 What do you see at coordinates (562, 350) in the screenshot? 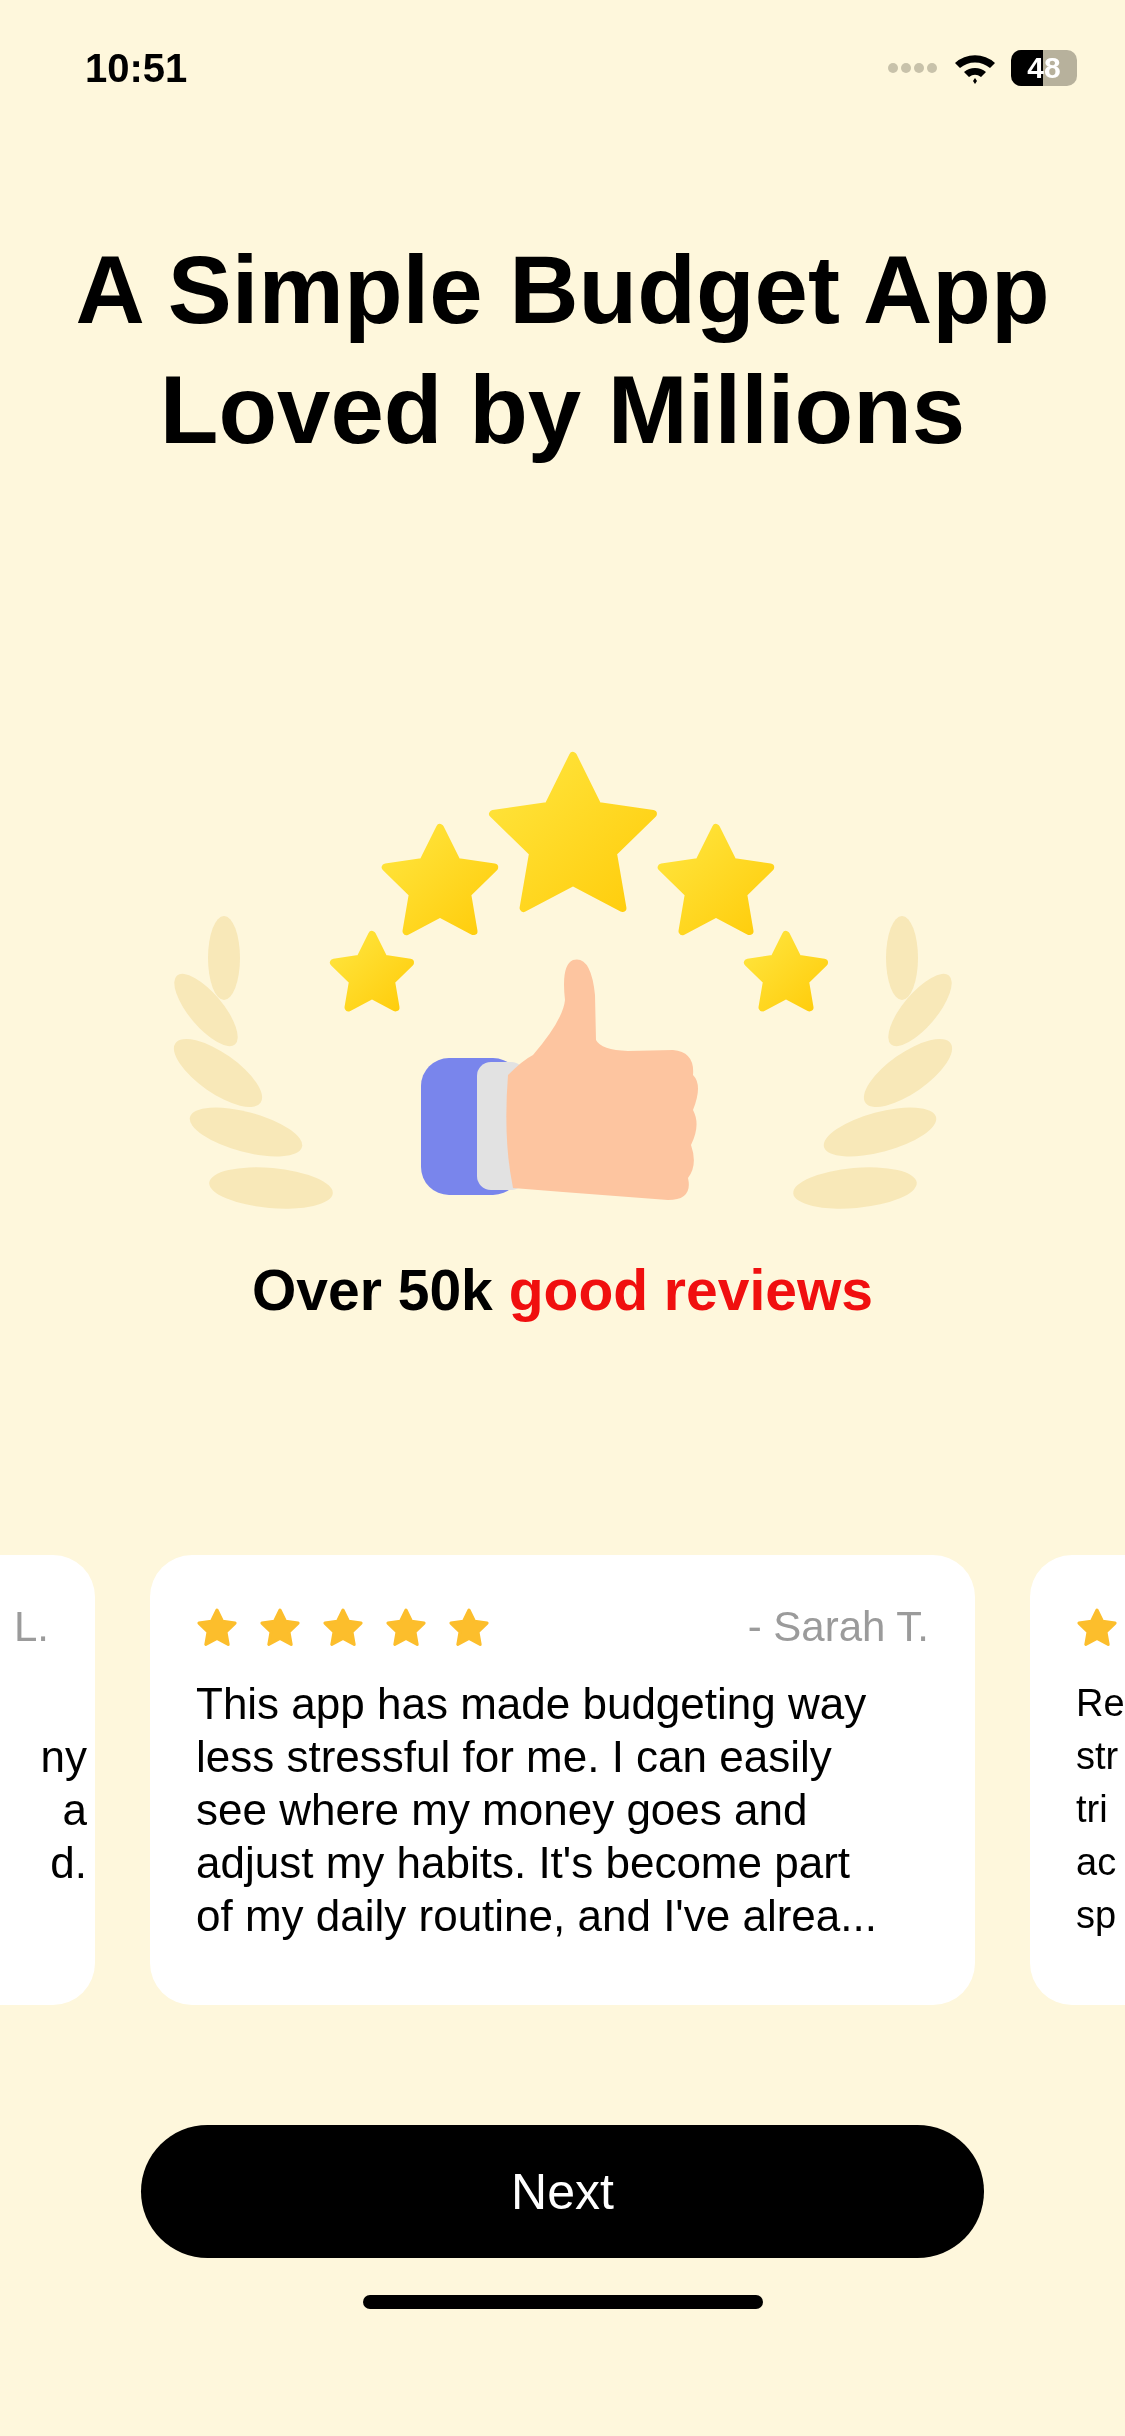
I see `title: A Simple Budget App Loved by Millions` at bounding box center [562, 350].